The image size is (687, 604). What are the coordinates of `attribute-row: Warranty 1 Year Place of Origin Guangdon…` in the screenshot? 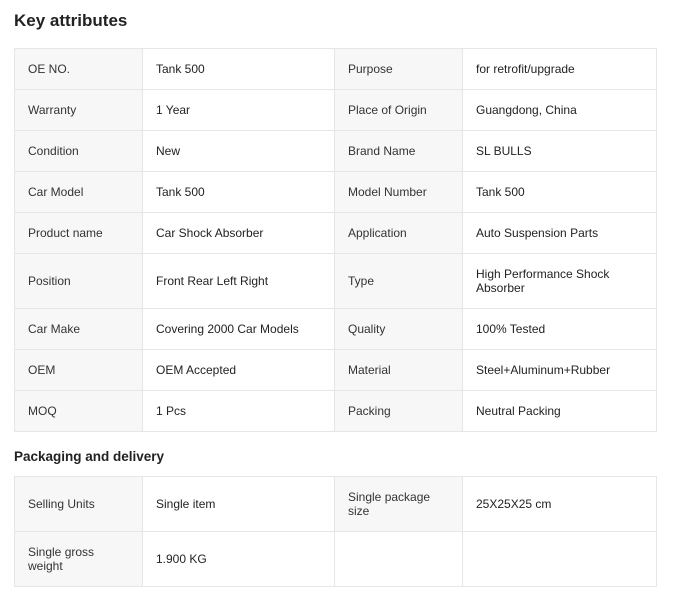 It's located at (335, 110).